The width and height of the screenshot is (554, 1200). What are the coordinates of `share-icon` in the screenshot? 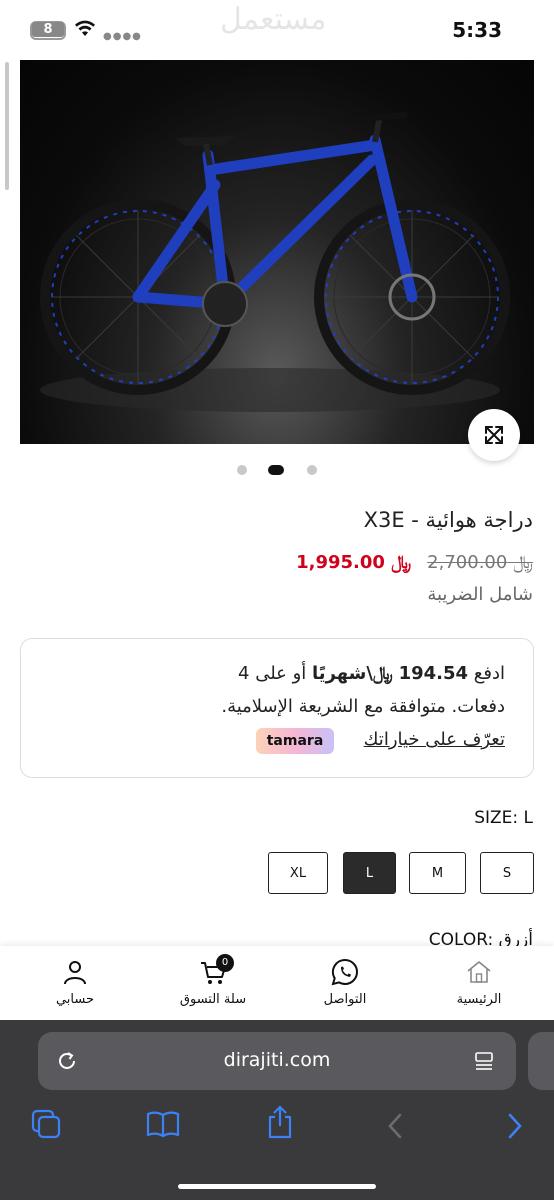 It's located at (280, 1122).